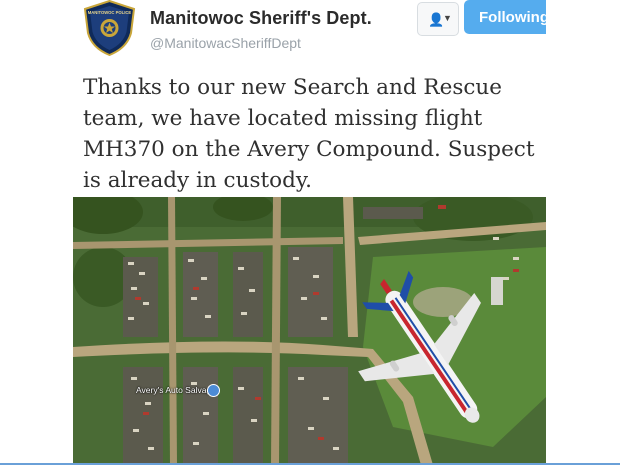 The image size is (620, 465). I want to click on avatar: MANITOWOC POLICE, so click(109, 28).